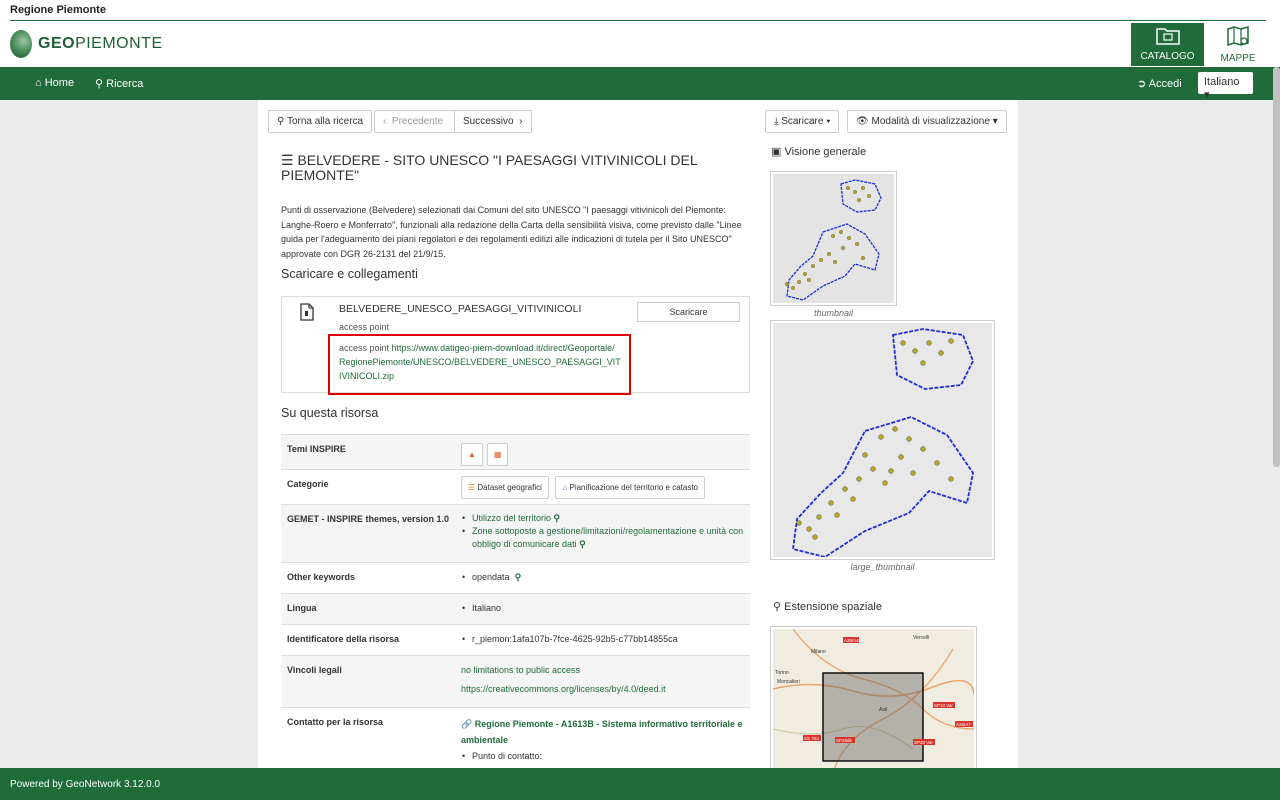 The height and width of the screenshot is (800, 1280). What do you see at coordinates (1167, 38) in the screenshot?
I see `folder-icon` at bounding box center [1167, 38].